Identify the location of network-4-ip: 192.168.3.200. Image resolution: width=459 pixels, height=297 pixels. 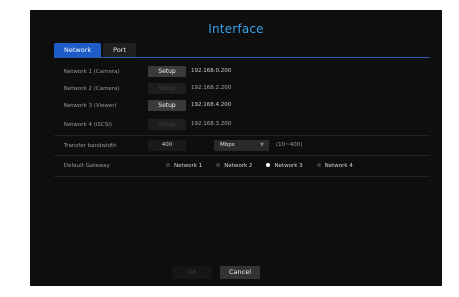
(211, 124).